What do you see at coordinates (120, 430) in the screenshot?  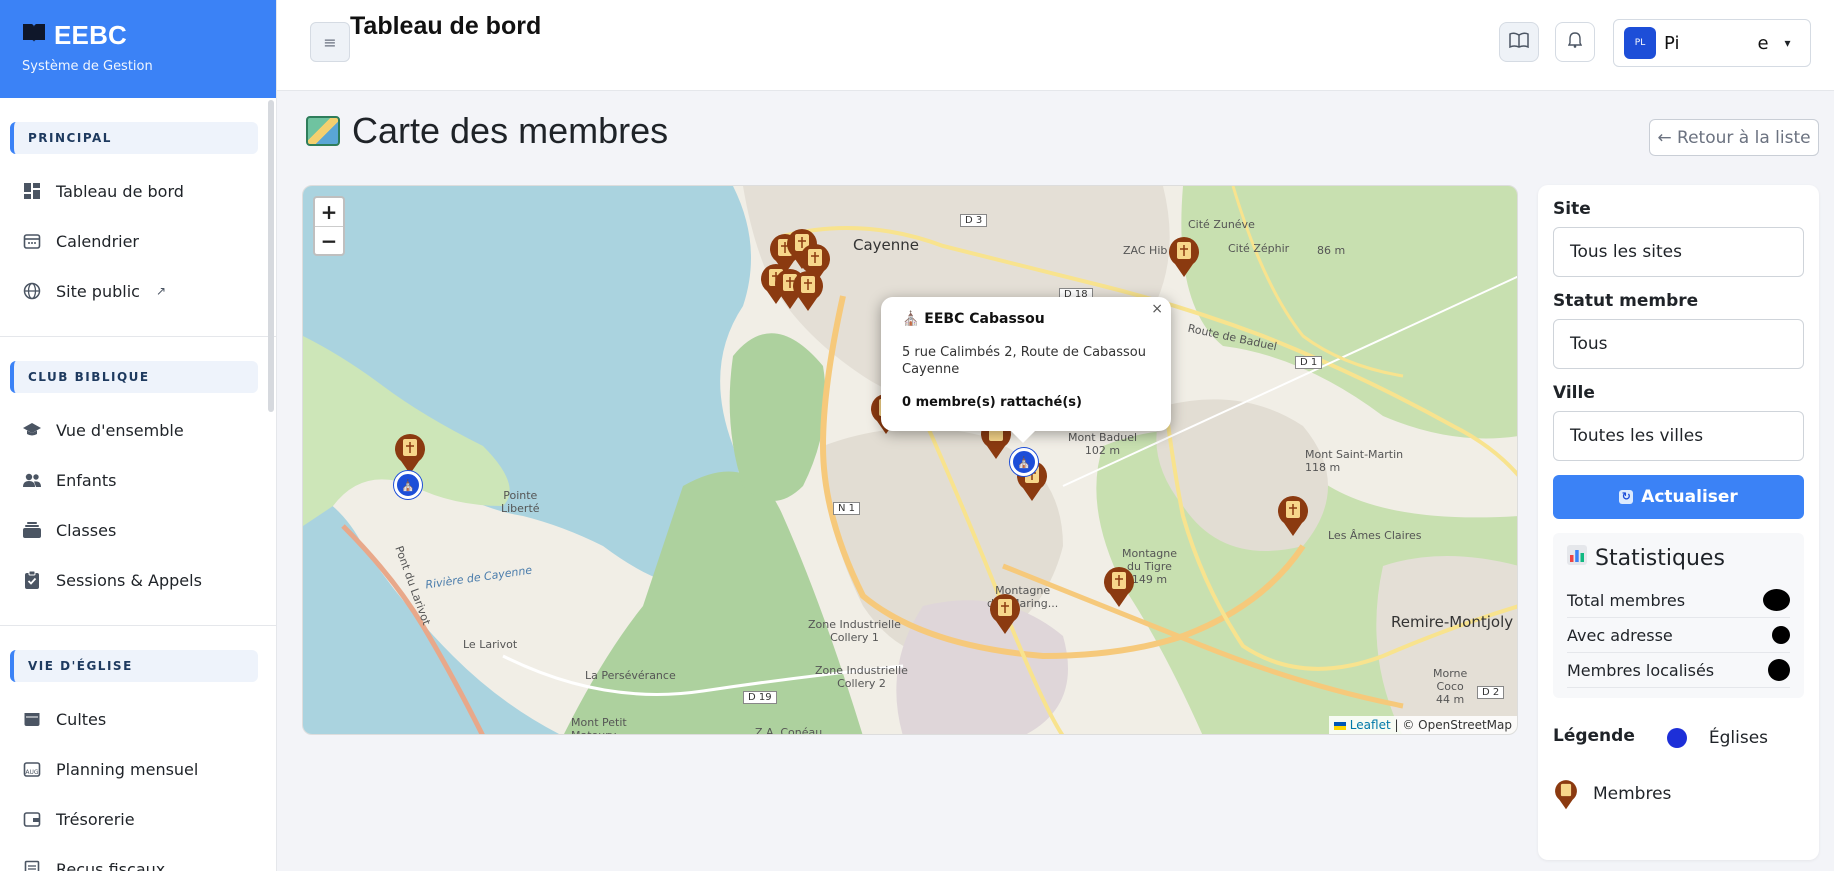 I see `nav-label: Vue d'ensemble` at bounding box center [120, 430].